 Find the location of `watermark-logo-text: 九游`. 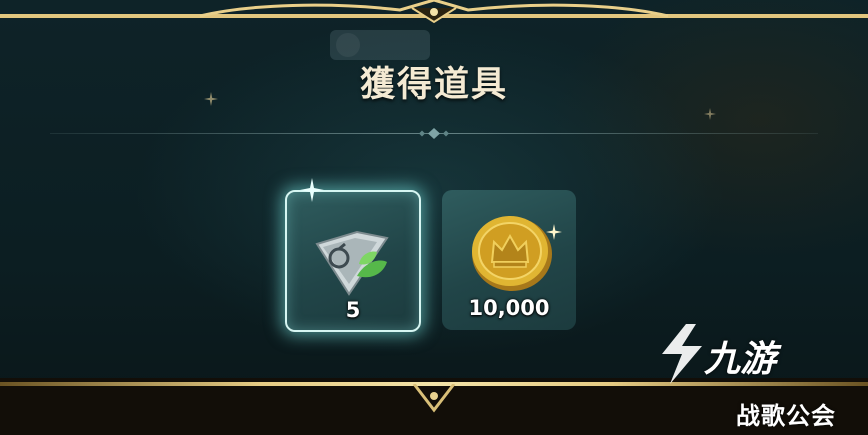

watermark-logo-text: 九游 is located at coordinates (740, 359).